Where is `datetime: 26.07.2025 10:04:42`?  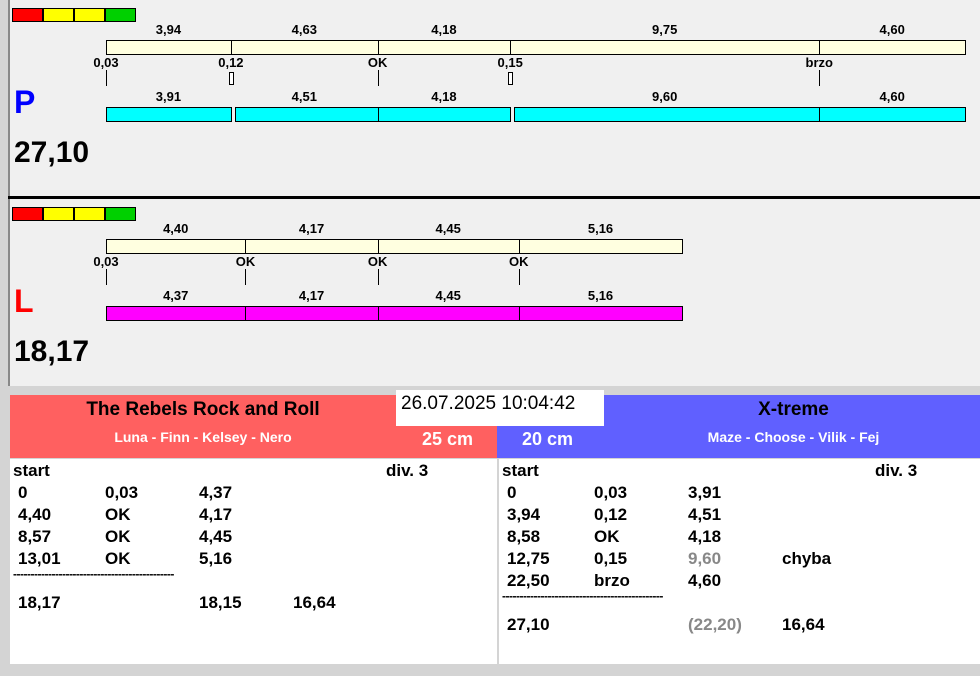 datetime: 26.07.2025 10:04:42 is located at coordinates (500, 408).